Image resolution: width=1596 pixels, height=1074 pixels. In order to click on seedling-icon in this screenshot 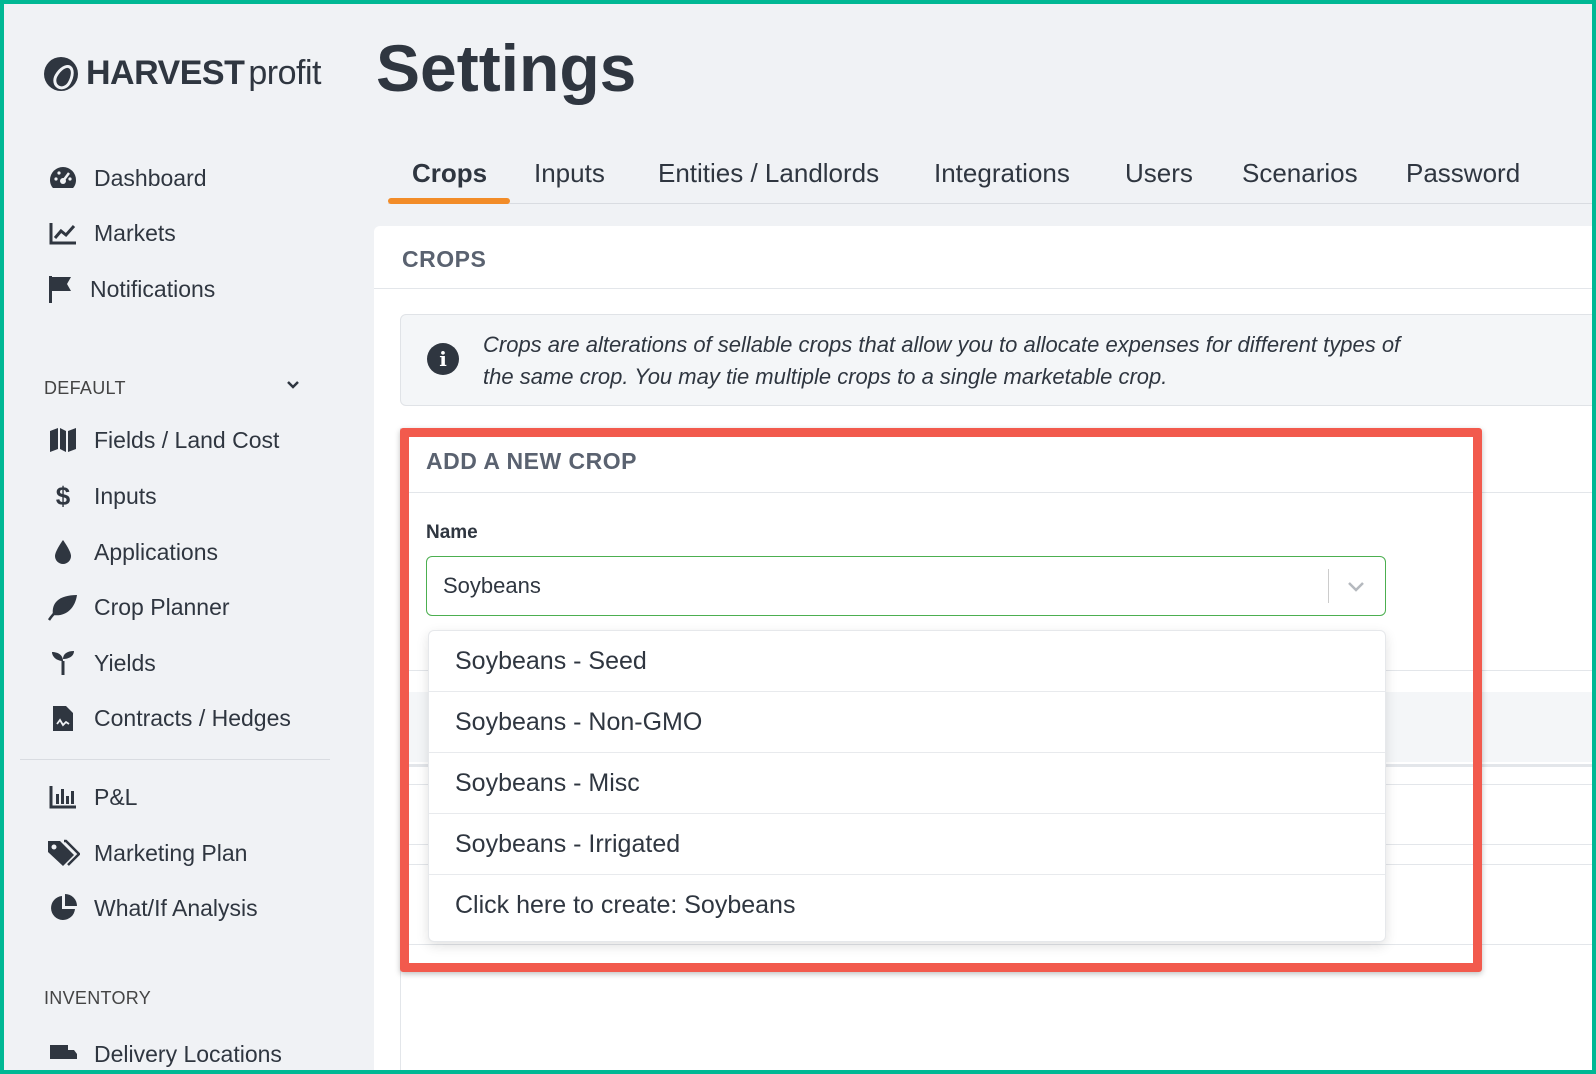, I will do `click(63, 663)`.